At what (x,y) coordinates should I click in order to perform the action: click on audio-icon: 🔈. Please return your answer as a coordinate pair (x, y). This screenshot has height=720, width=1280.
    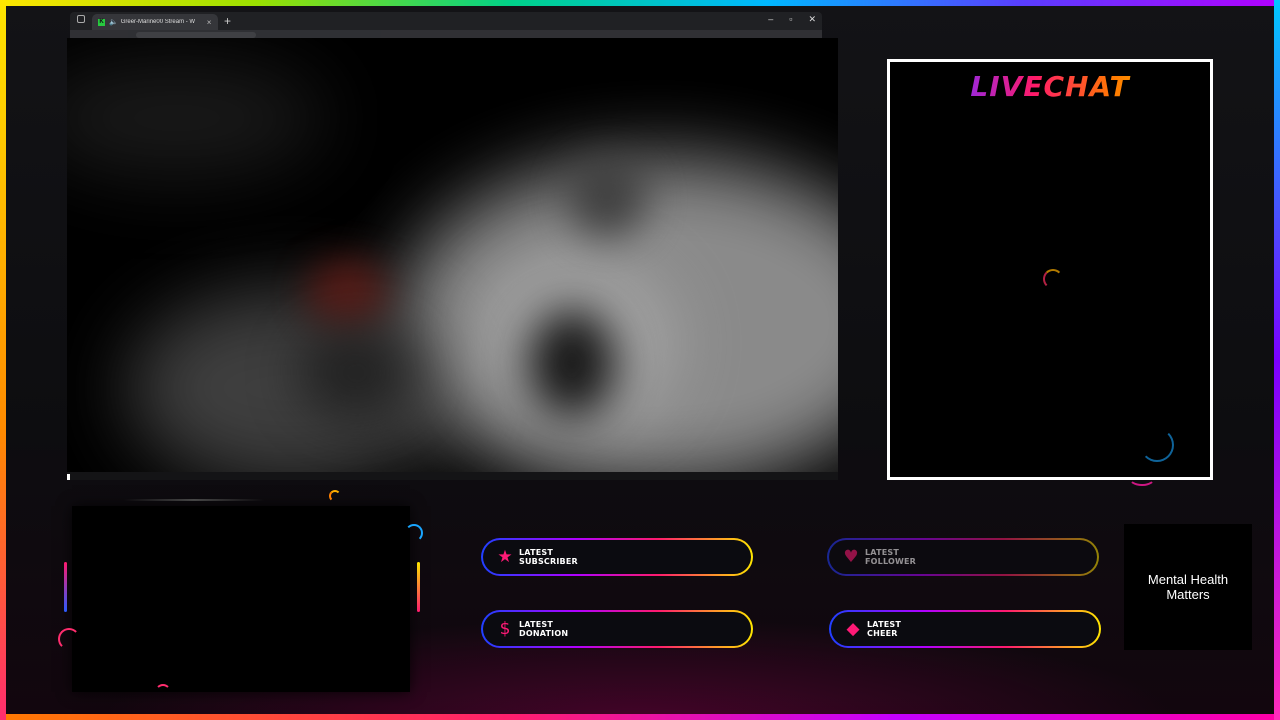
    Looking at the image, I should click on (113, 22).